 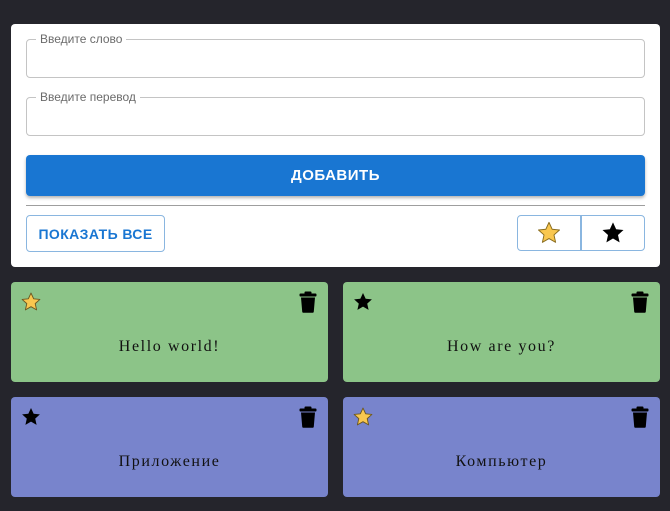 I want to click on word-card: Компьютер, so click(x=501, y=447).